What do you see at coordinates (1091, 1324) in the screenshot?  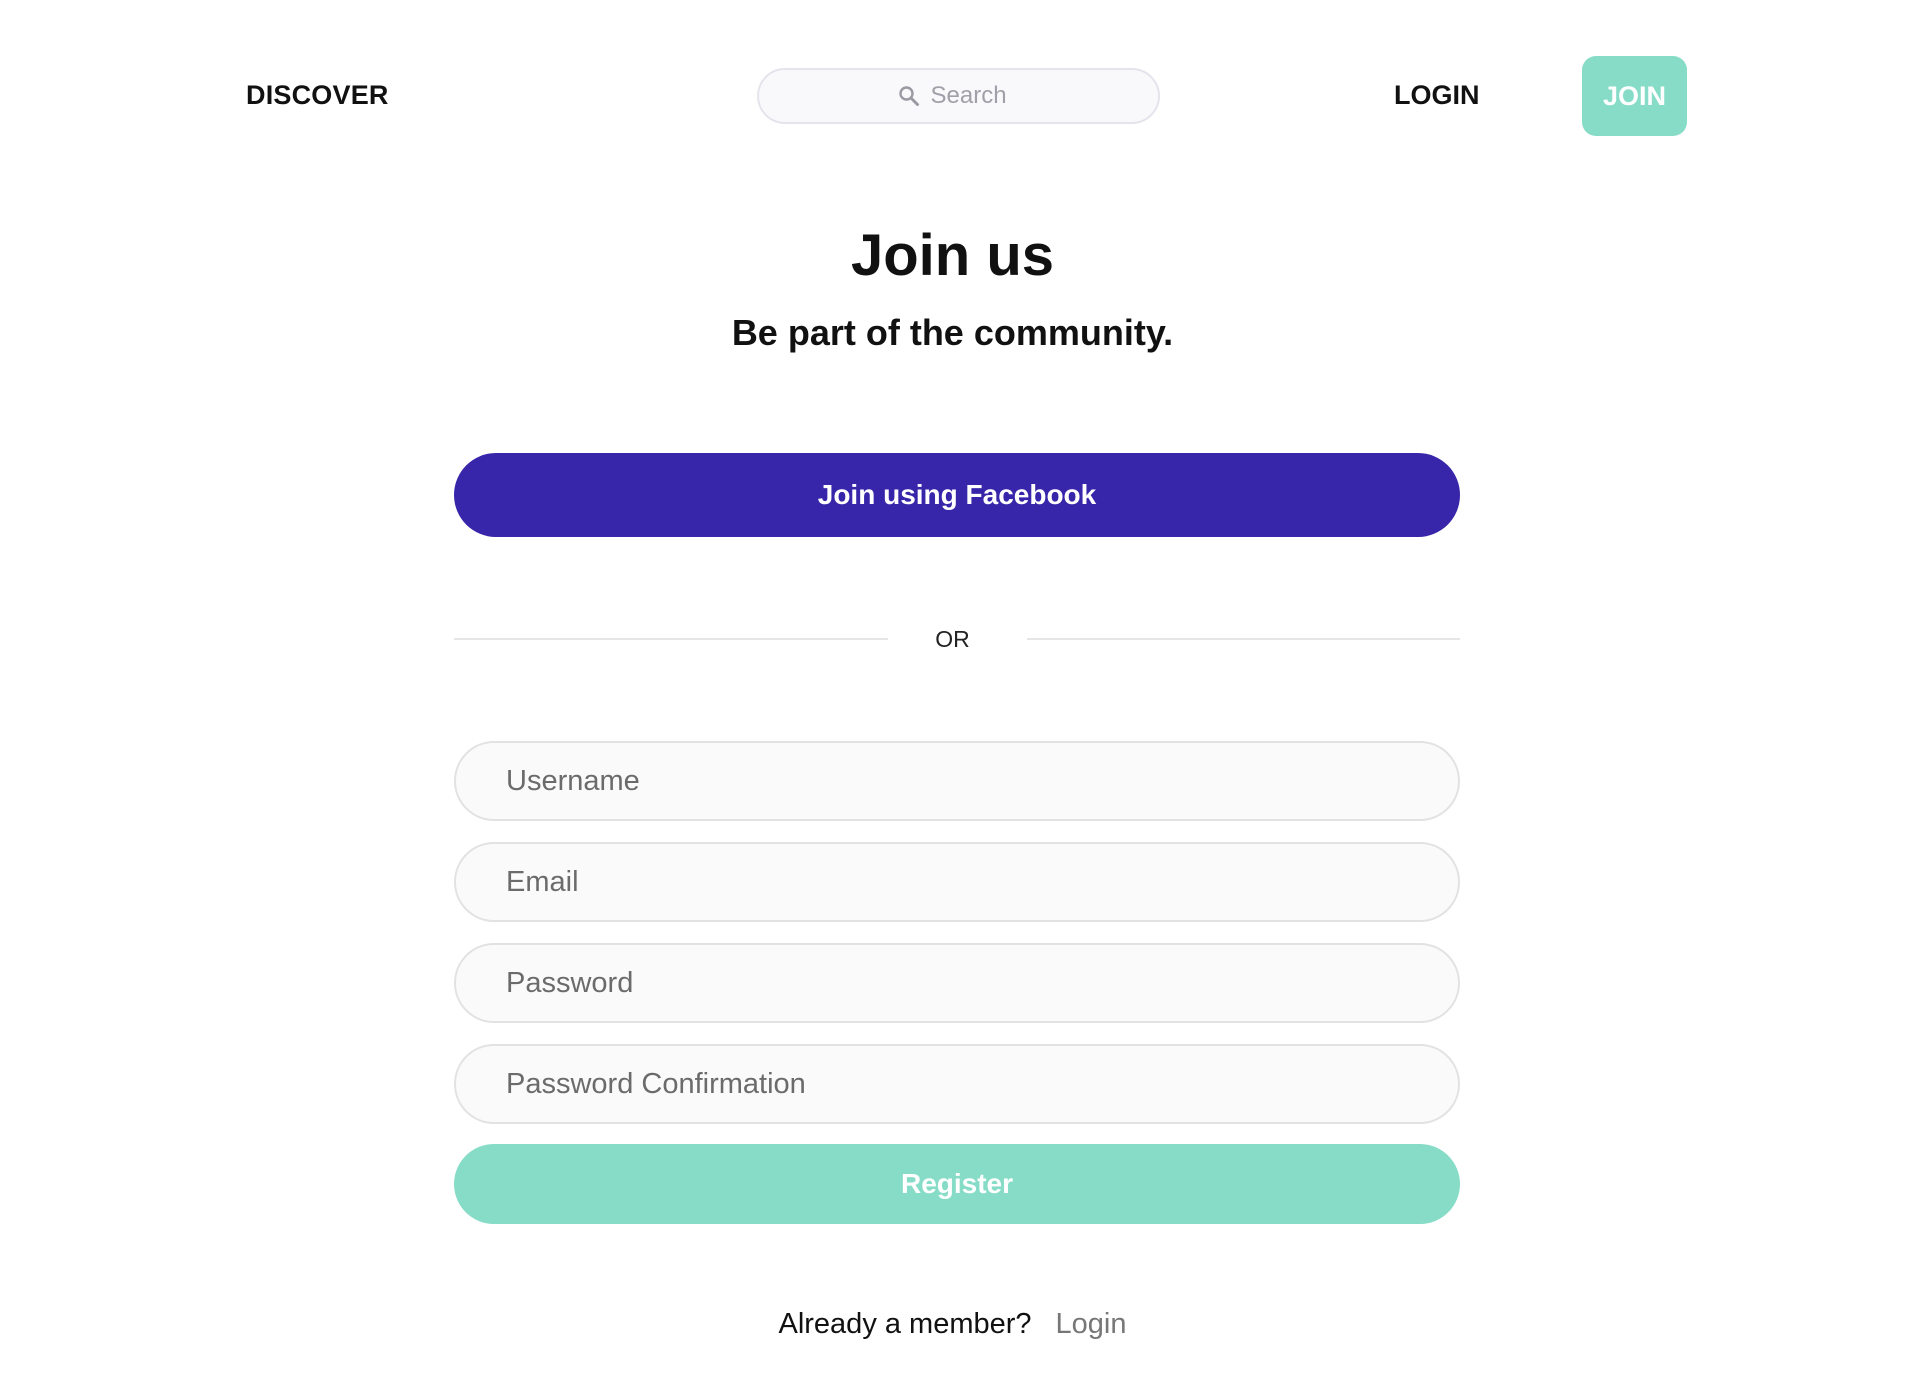 I see `footer-login-link: Login` at bounding box center [1091, 1324].